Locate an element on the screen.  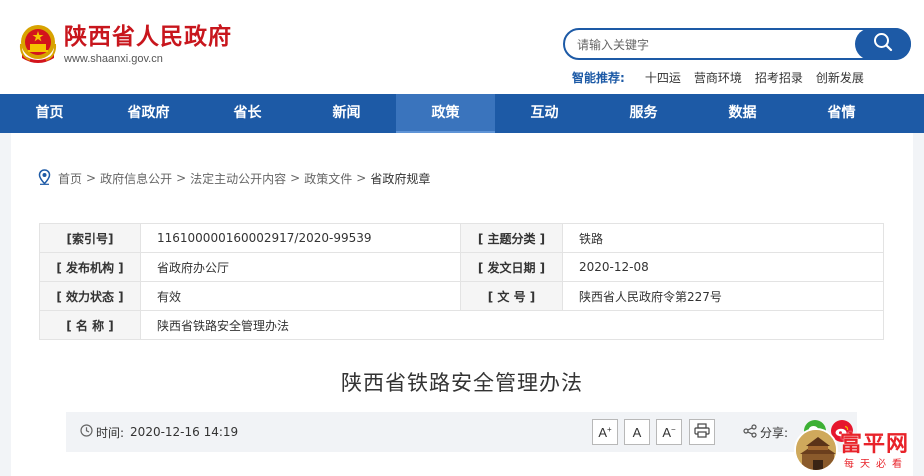
share-icon is located at coordinates (750, 432).